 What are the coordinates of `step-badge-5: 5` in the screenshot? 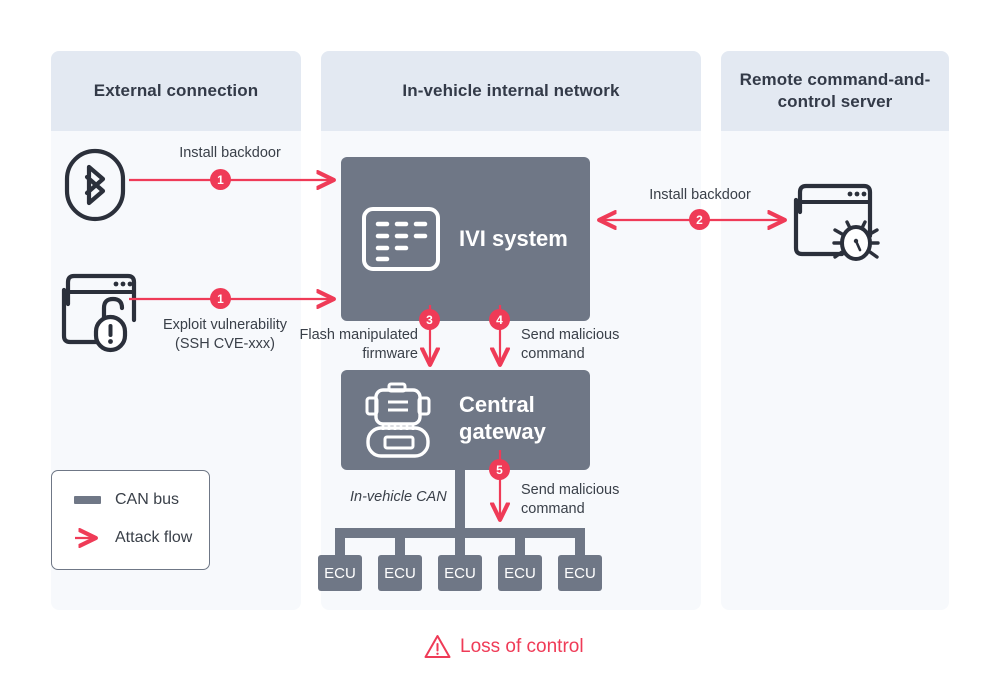 It's located at (499, 469).